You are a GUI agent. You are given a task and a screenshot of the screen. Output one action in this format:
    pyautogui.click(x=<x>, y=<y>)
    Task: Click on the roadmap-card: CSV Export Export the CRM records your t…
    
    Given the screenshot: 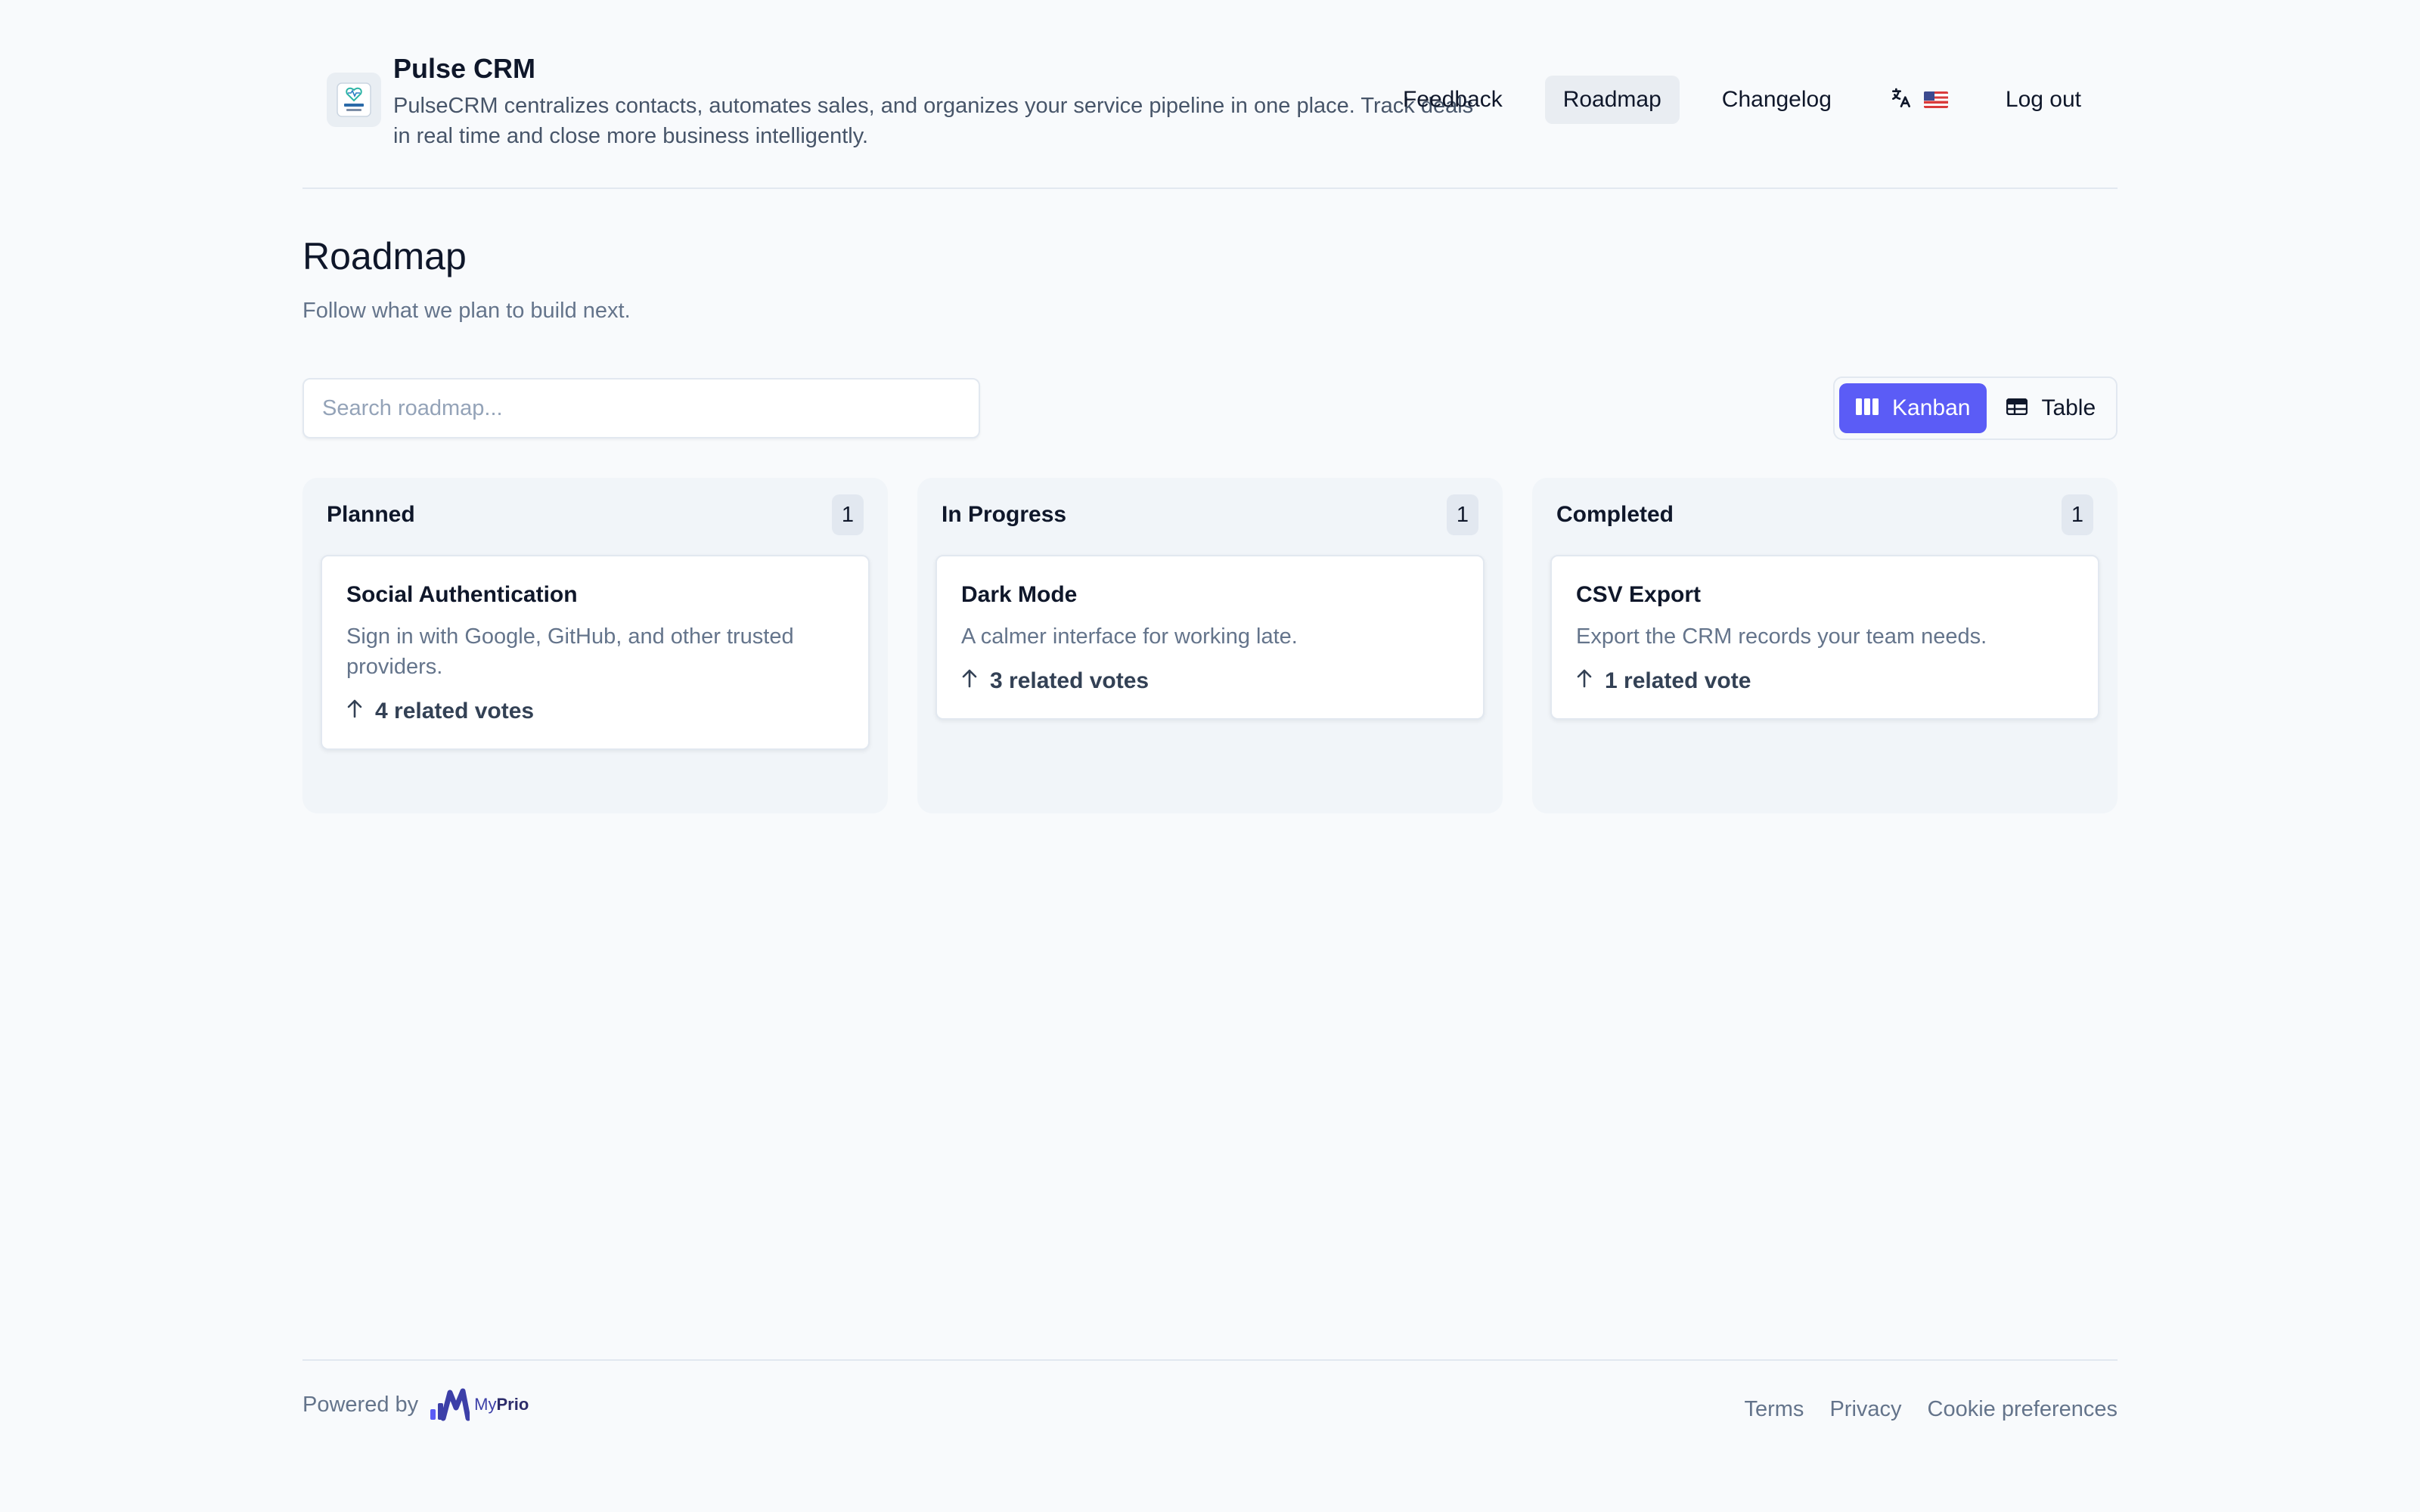 What is the action you would take?
    pyautogui.click(x=1825, y=637)
    